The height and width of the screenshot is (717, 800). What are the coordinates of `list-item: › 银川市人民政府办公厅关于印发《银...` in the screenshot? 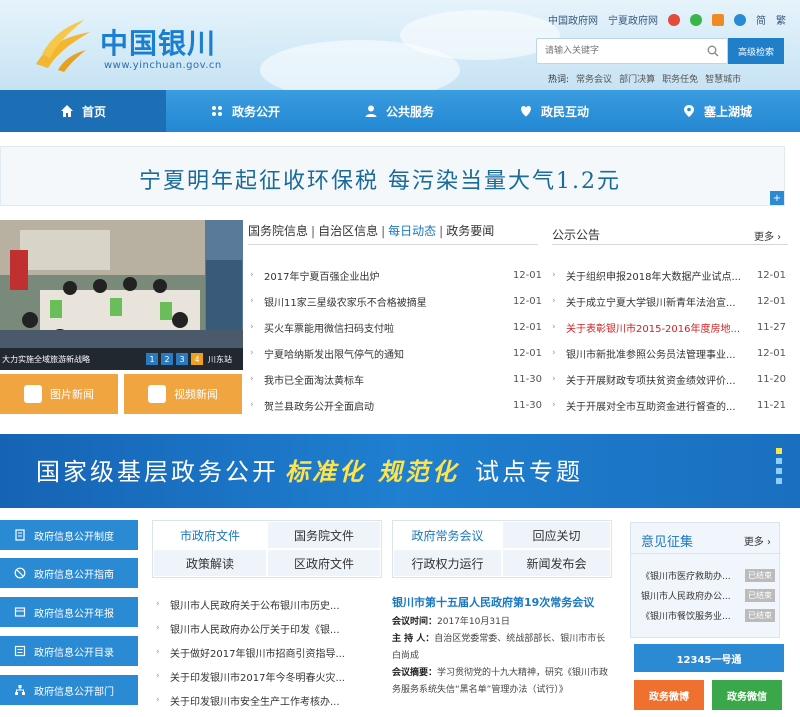 It's located at (267, 628).